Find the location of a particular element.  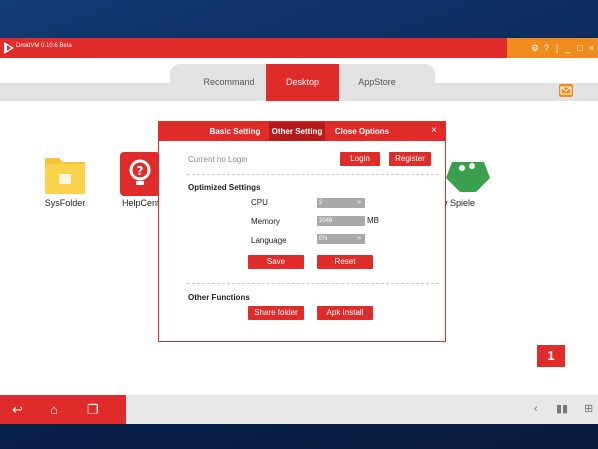

chevron-left-icon: ‹ is located at coordinates (536, 409).